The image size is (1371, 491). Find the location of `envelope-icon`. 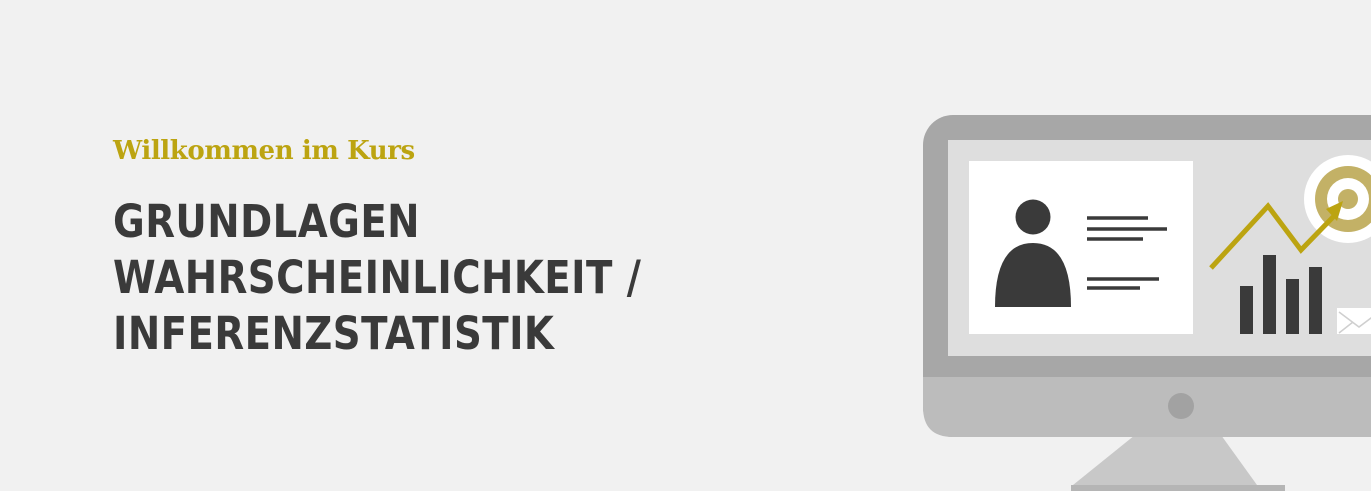

envelope-icon is located at coordinates (1354, 321).